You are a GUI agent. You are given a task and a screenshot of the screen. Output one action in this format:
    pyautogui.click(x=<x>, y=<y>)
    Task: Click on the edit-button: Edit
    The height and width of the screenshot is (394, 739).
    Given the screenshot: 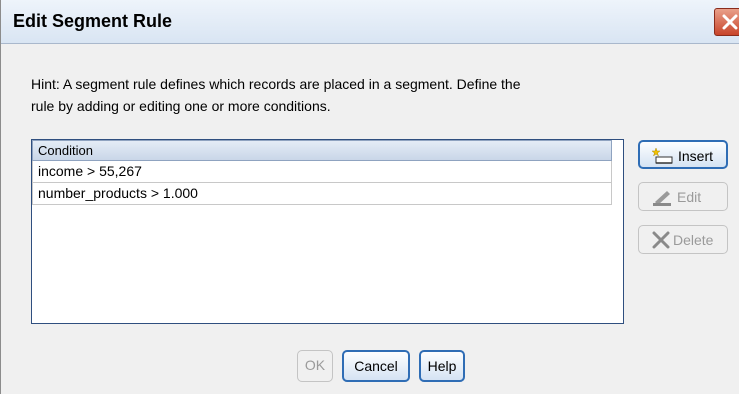 What is the action you would take?
    pyautogui.click(x=683, y=196)
    